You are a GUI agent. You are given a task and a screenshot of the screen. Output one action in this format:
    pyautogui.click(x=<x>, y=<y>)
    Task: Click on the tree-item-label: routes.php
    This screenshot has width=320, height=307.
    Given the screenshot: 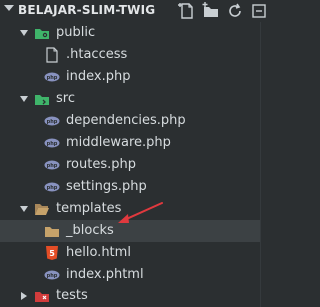 What is the action you would take?
    pyautogui.click(x=101, y=164)
    